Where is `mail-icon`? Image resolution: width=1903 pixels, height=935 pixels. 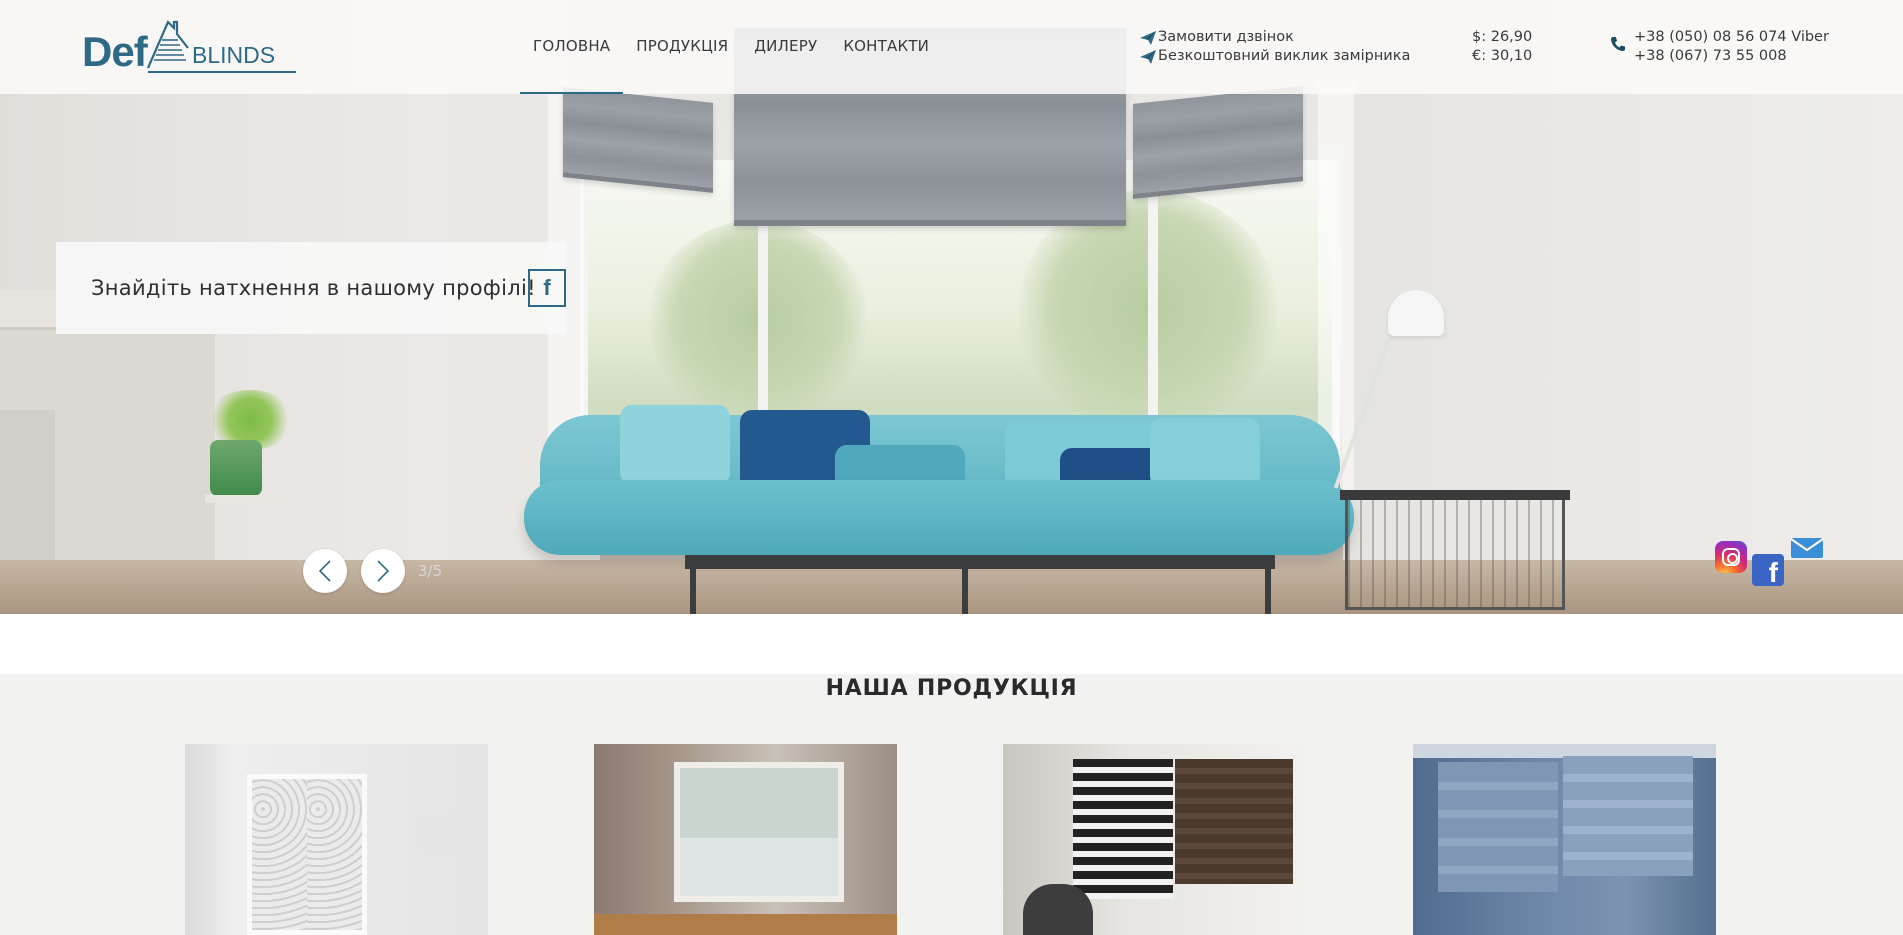 mail-icon is located at coordinates (1807, 548).